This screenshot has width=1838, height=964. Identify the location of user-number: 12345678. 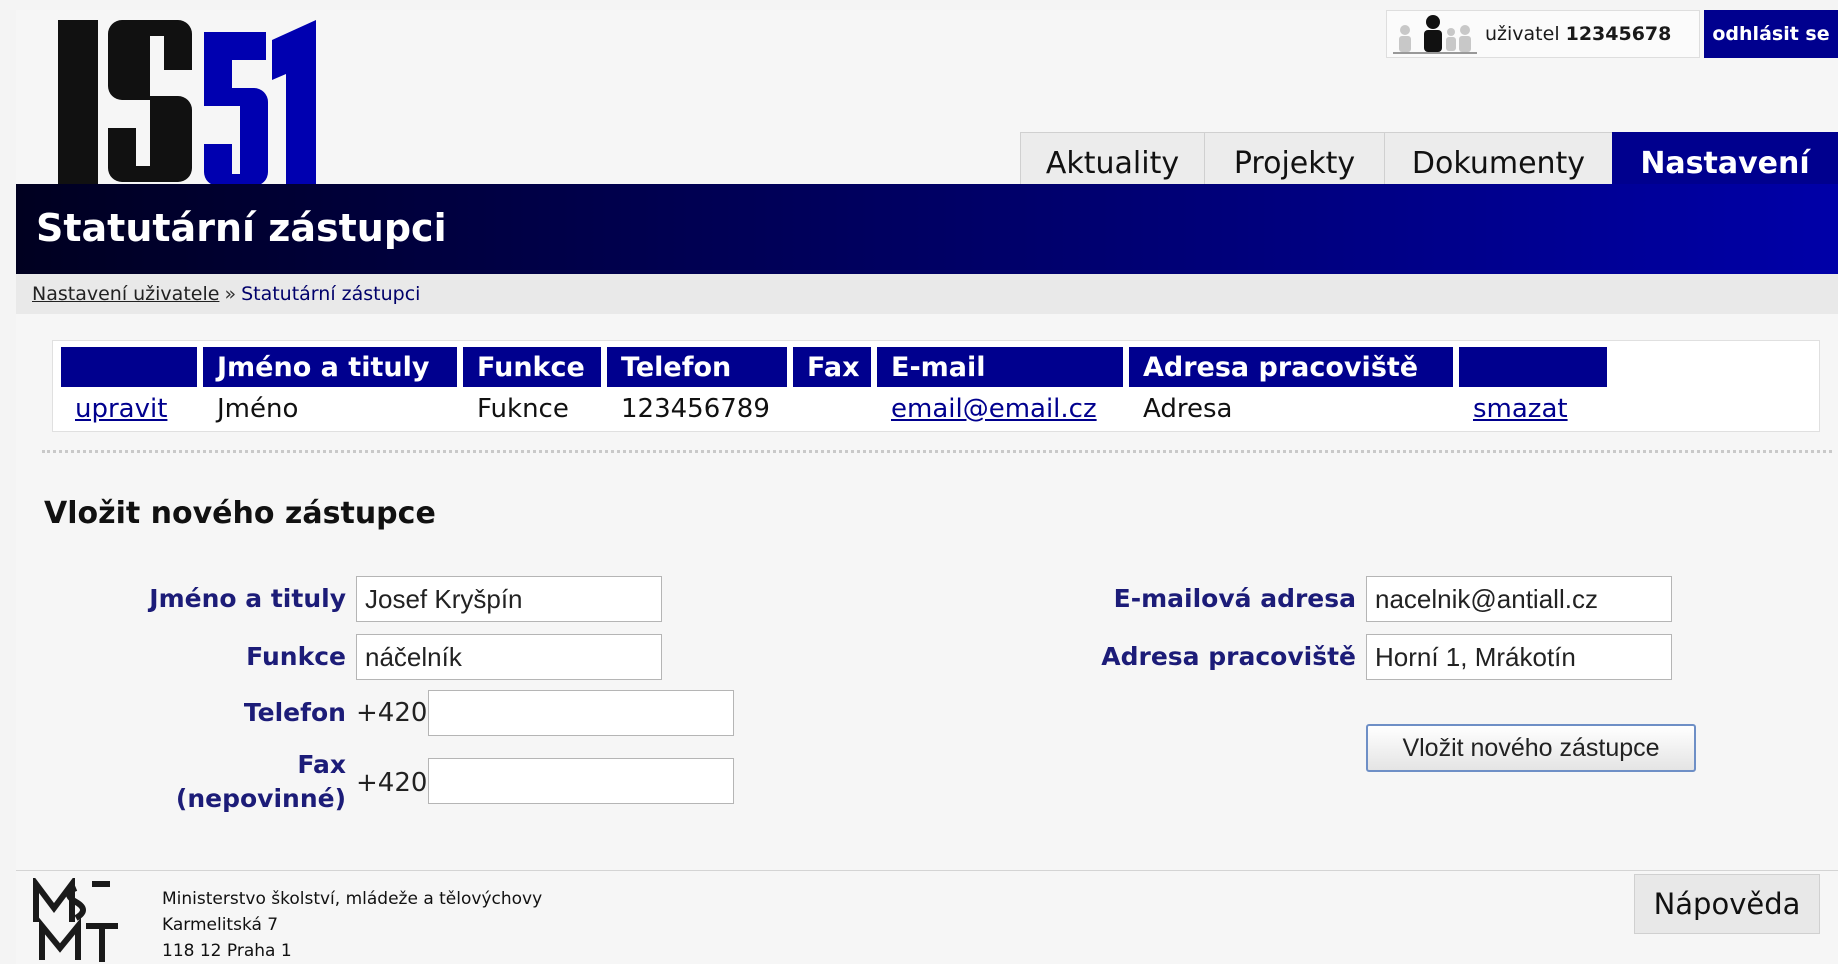
(1618, 34).